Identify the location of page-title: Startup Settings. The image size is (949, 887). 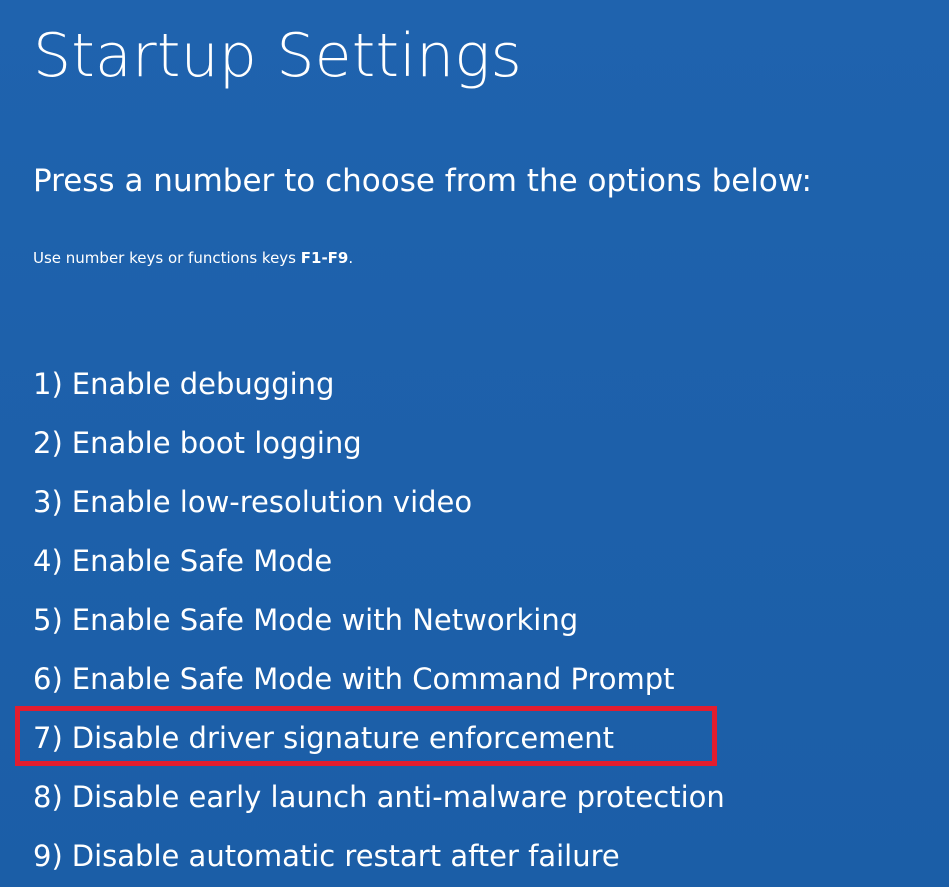
(277, 56).